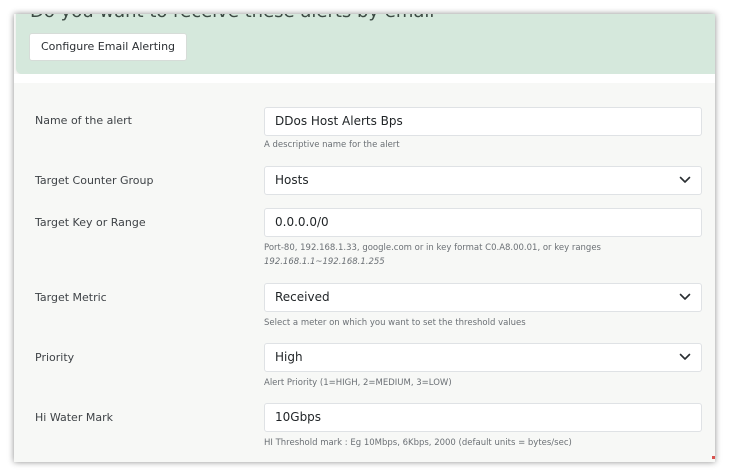  I want to click on counter-group-select: Hosts, so click(483, 180).